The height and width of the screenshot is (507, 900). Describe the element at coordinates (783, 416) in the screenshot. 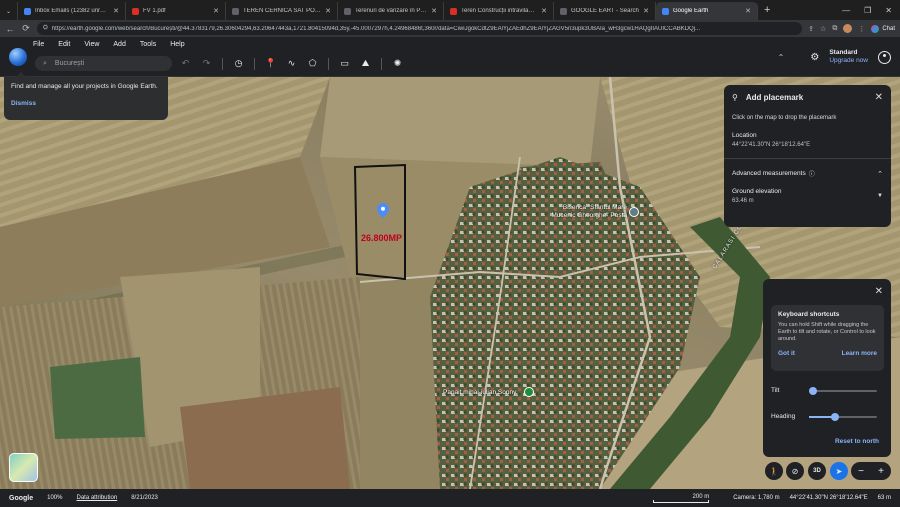

I see `heading-label: Heading` at that location.